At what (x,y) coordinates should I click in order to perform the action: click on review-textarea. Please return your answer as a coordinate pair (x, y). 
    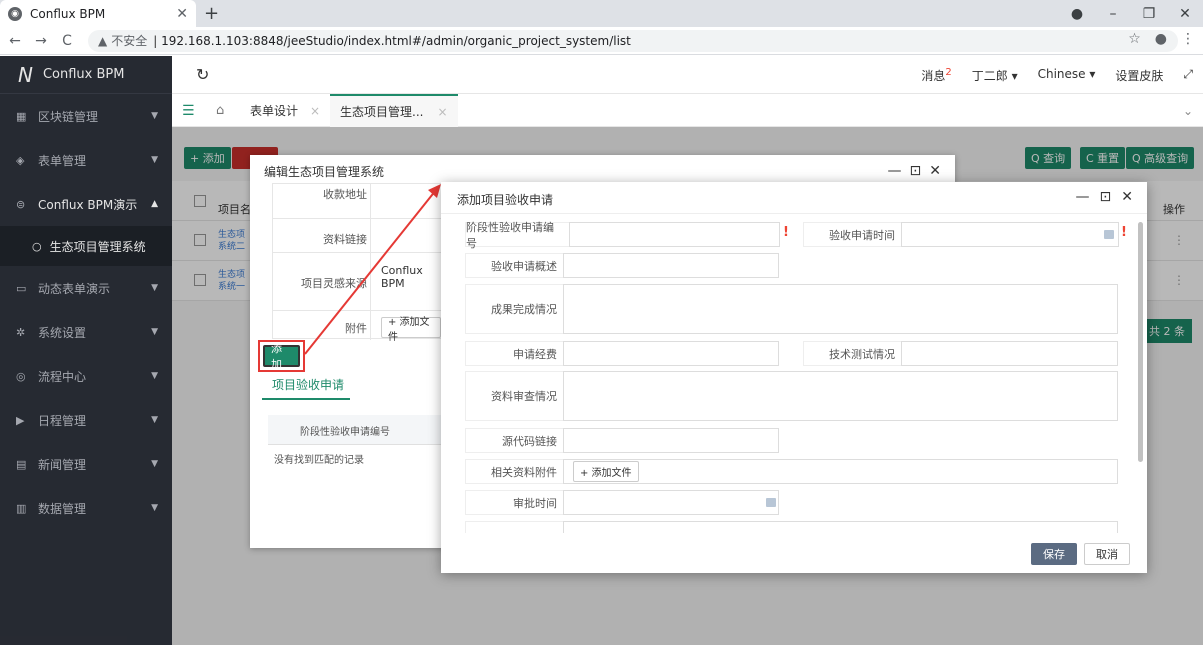
    Looking at the image, I should click on (840, 396).